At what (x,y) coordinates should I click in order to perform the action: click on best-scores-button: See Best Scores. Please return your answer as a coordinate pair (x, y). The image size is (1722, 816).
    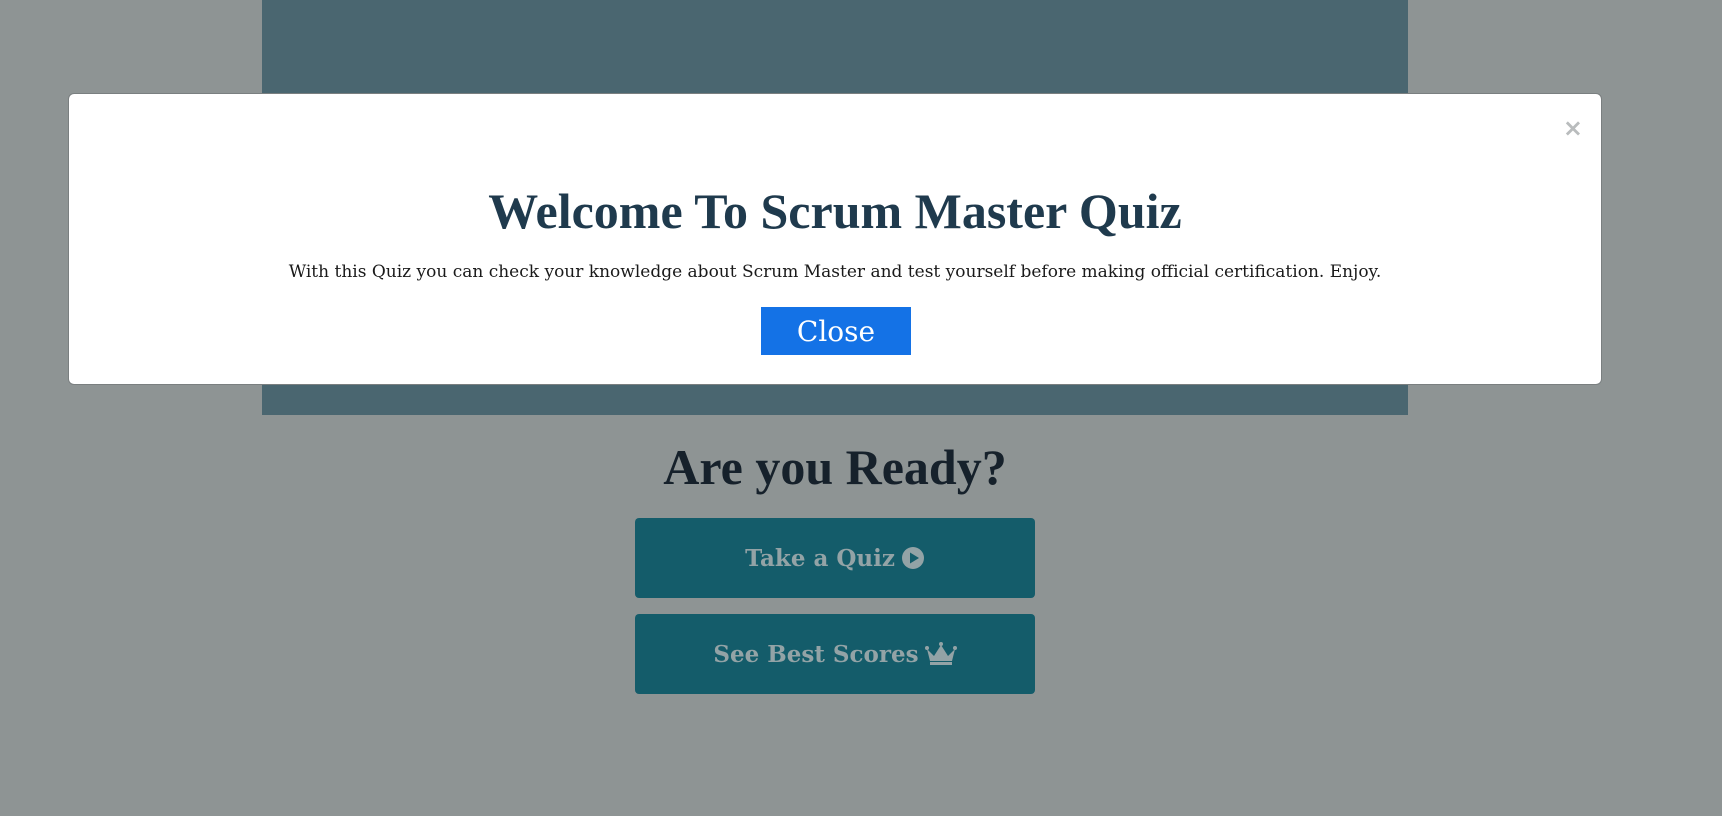
    Looking at the image, I should click on (835, 654).